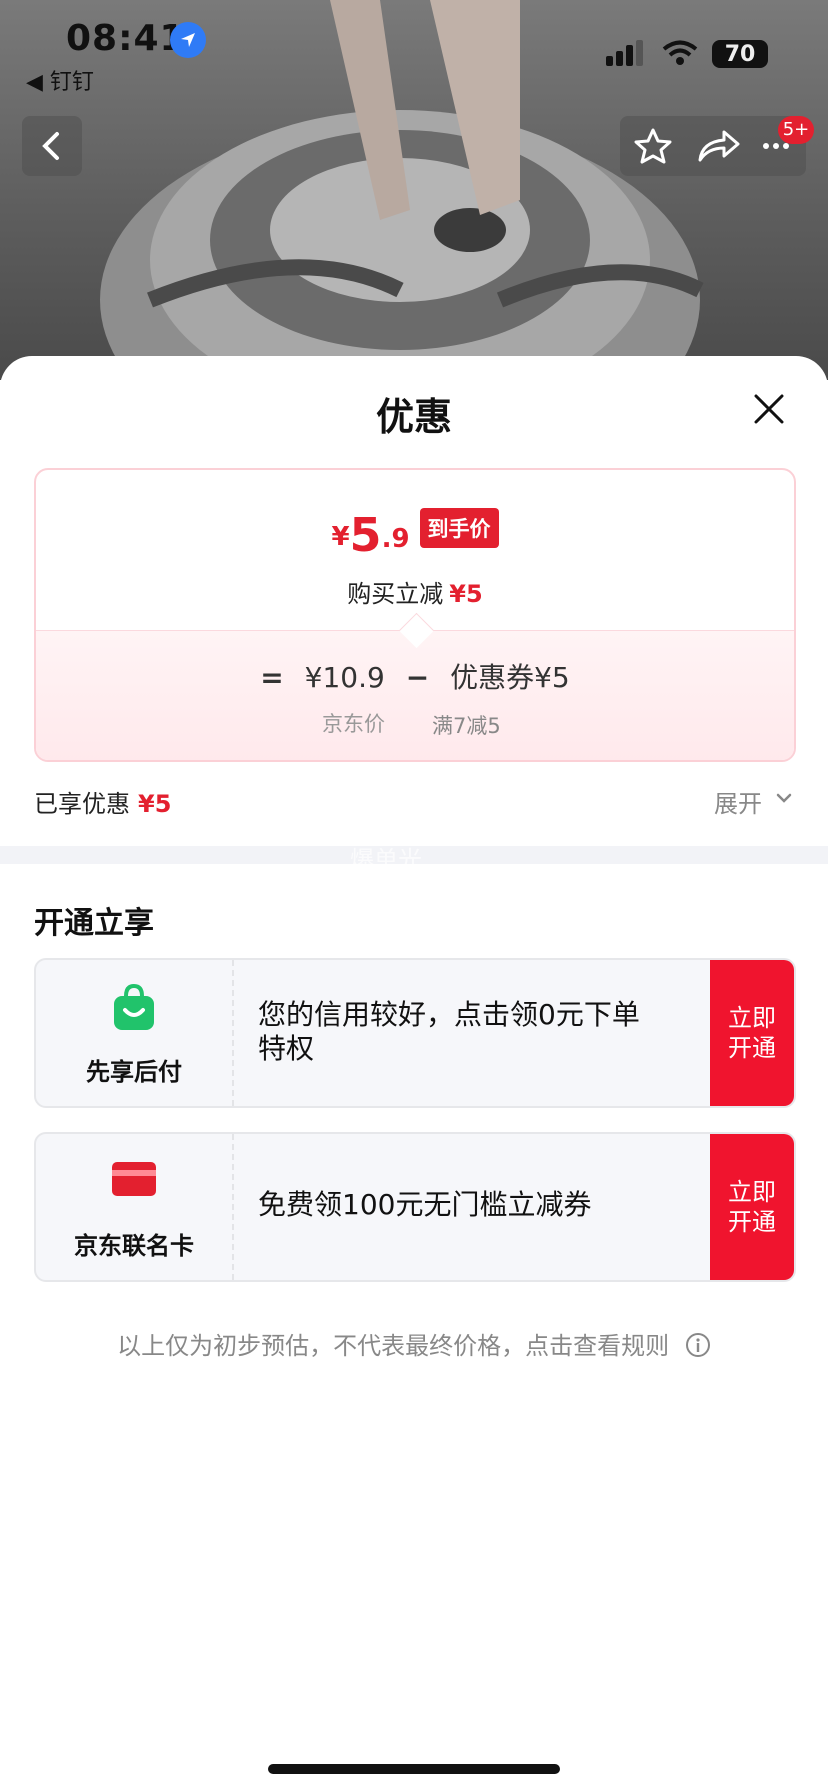 The height and width of the screenshot is (1792, 828). Describe the element at coordinates (126, 38) in the screenshot. I see `status-time: 08:41` at that location.